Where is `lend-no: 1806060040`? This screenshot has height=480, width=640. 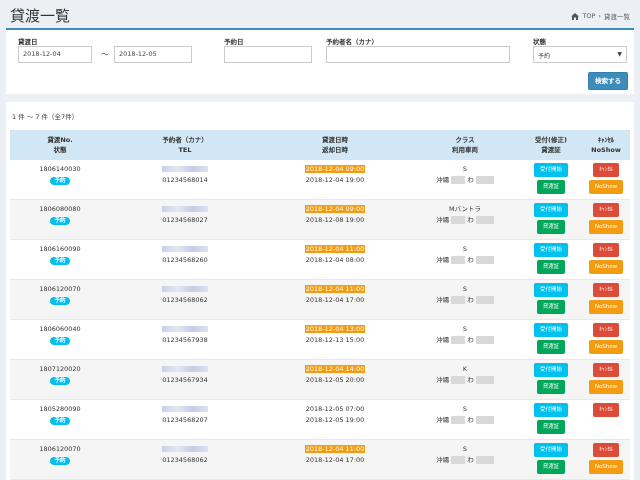
lend-no: 1806060040 is located at coordinates (59, 329).